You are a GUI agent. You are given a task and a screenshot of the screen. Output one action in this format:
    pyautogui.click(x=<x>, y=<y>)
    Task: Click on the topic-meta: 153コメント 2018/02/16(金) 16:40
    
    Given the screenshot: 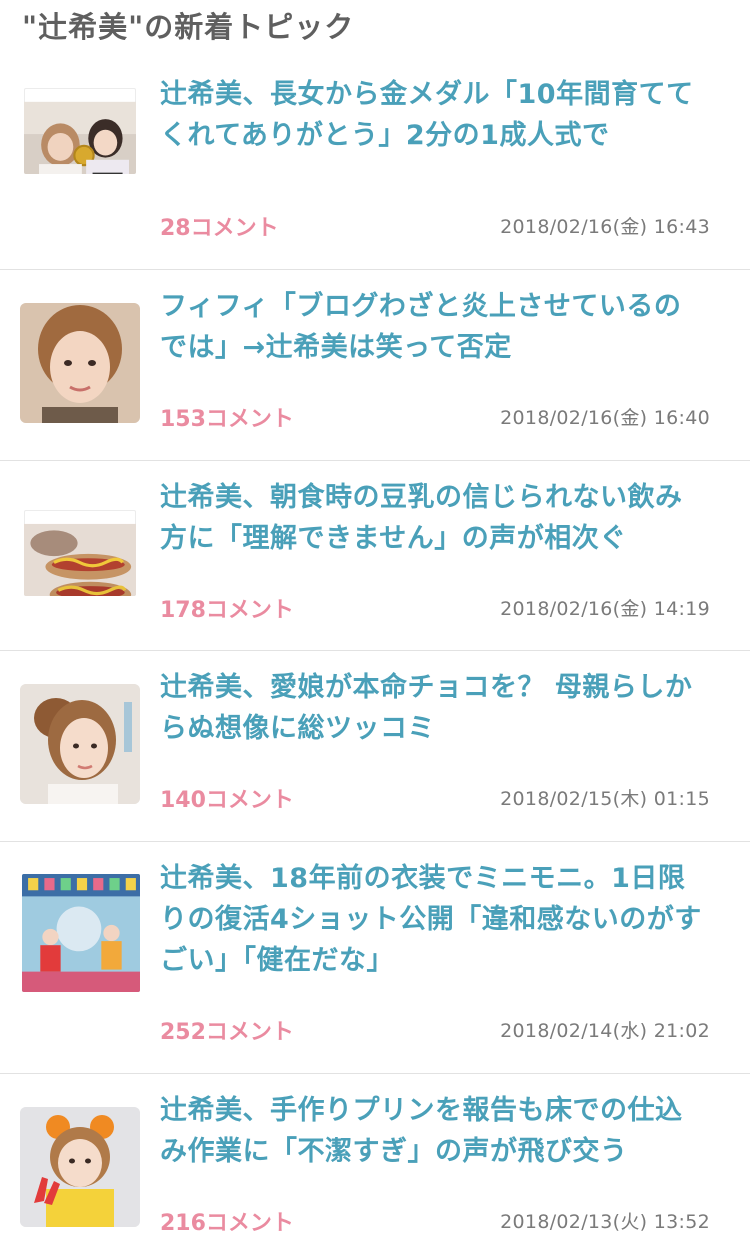 What is the action you would take?
    pyautogui.click(x=435, y=417)
    